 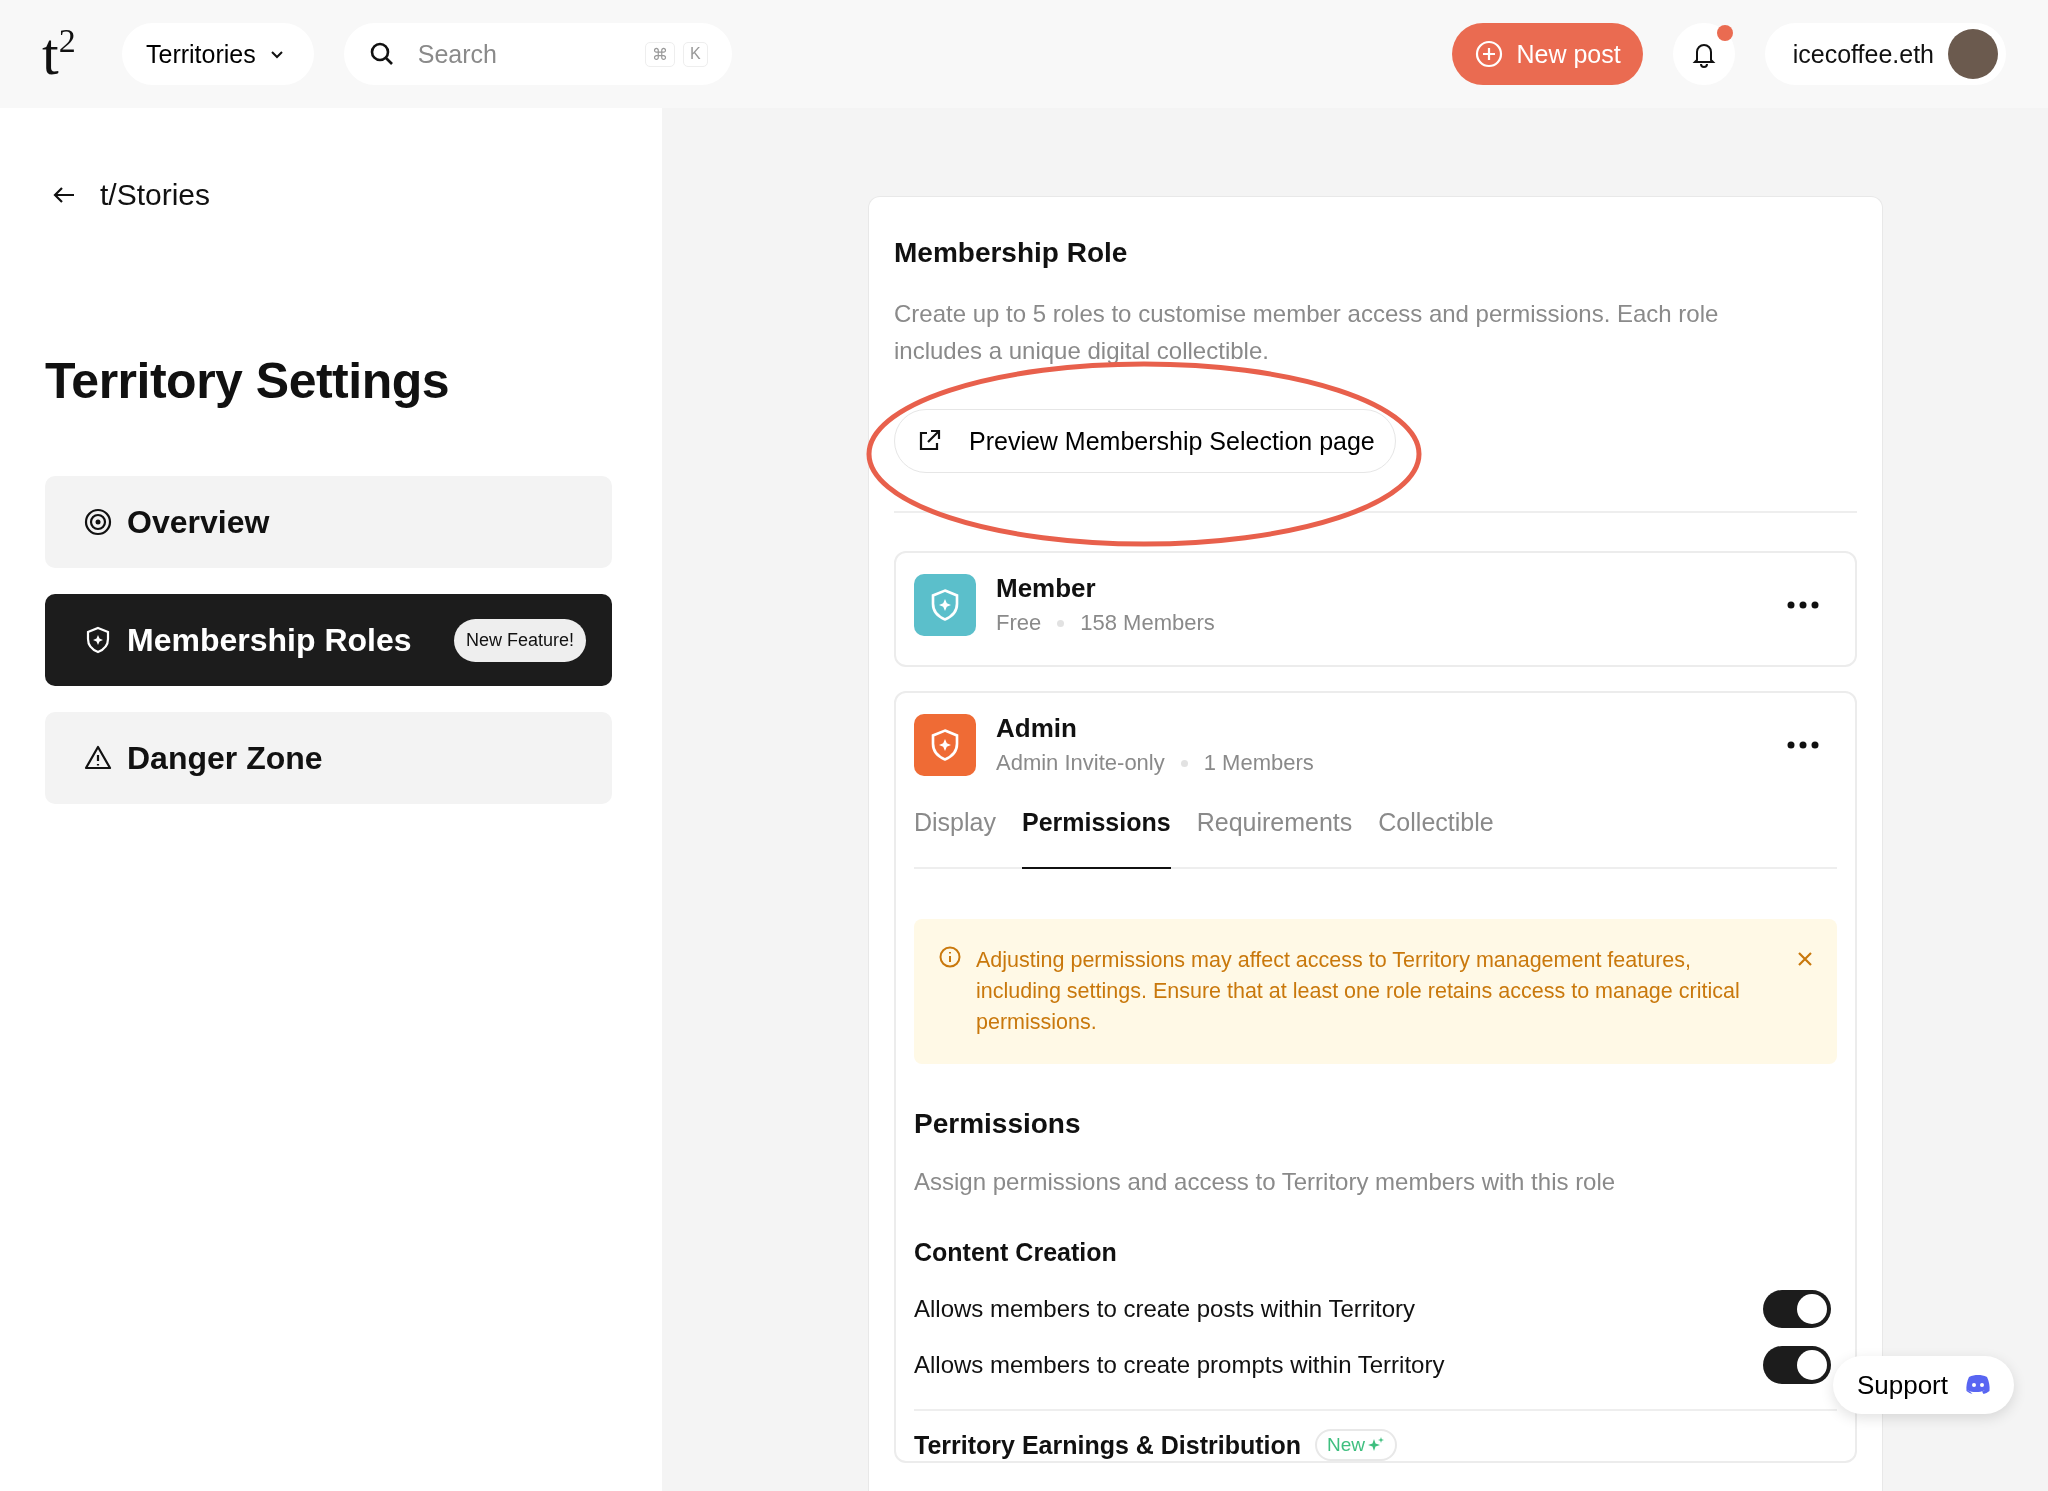 I want to click on card-description: Create up to 5 roles to customise member access and permissions. Each role includes a unique digital collectible., so click(x=1307, y=332).